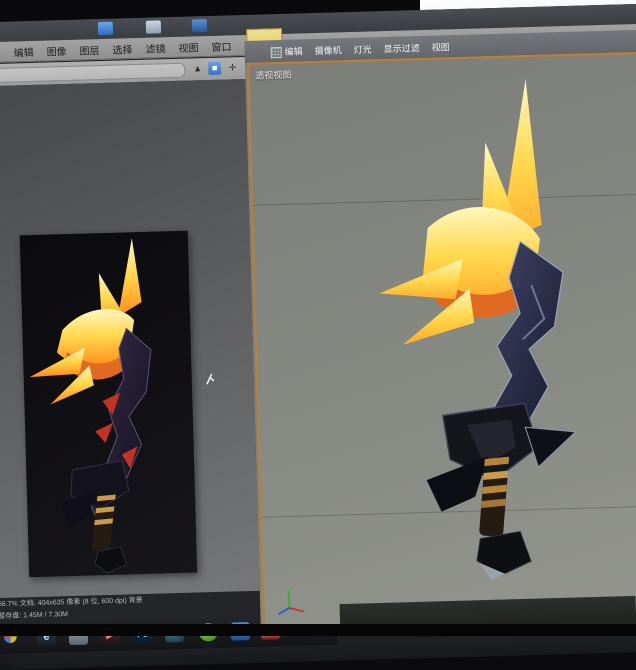 This screenshot has height=670, width=636. I want to click on concept-art-document, so click(108, 404).